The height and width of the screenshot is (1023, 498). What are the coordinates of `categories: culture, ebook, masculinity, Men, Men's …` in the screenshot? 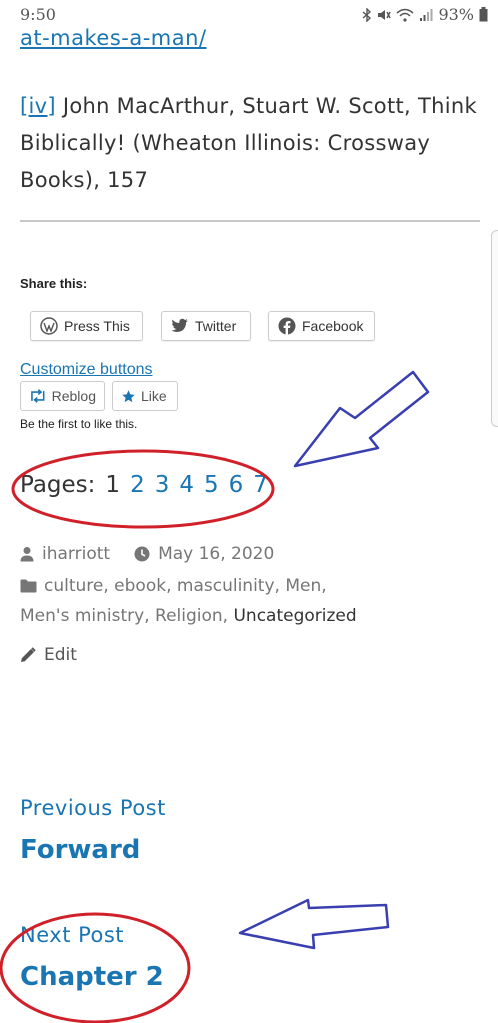 It's located at (220, 601).